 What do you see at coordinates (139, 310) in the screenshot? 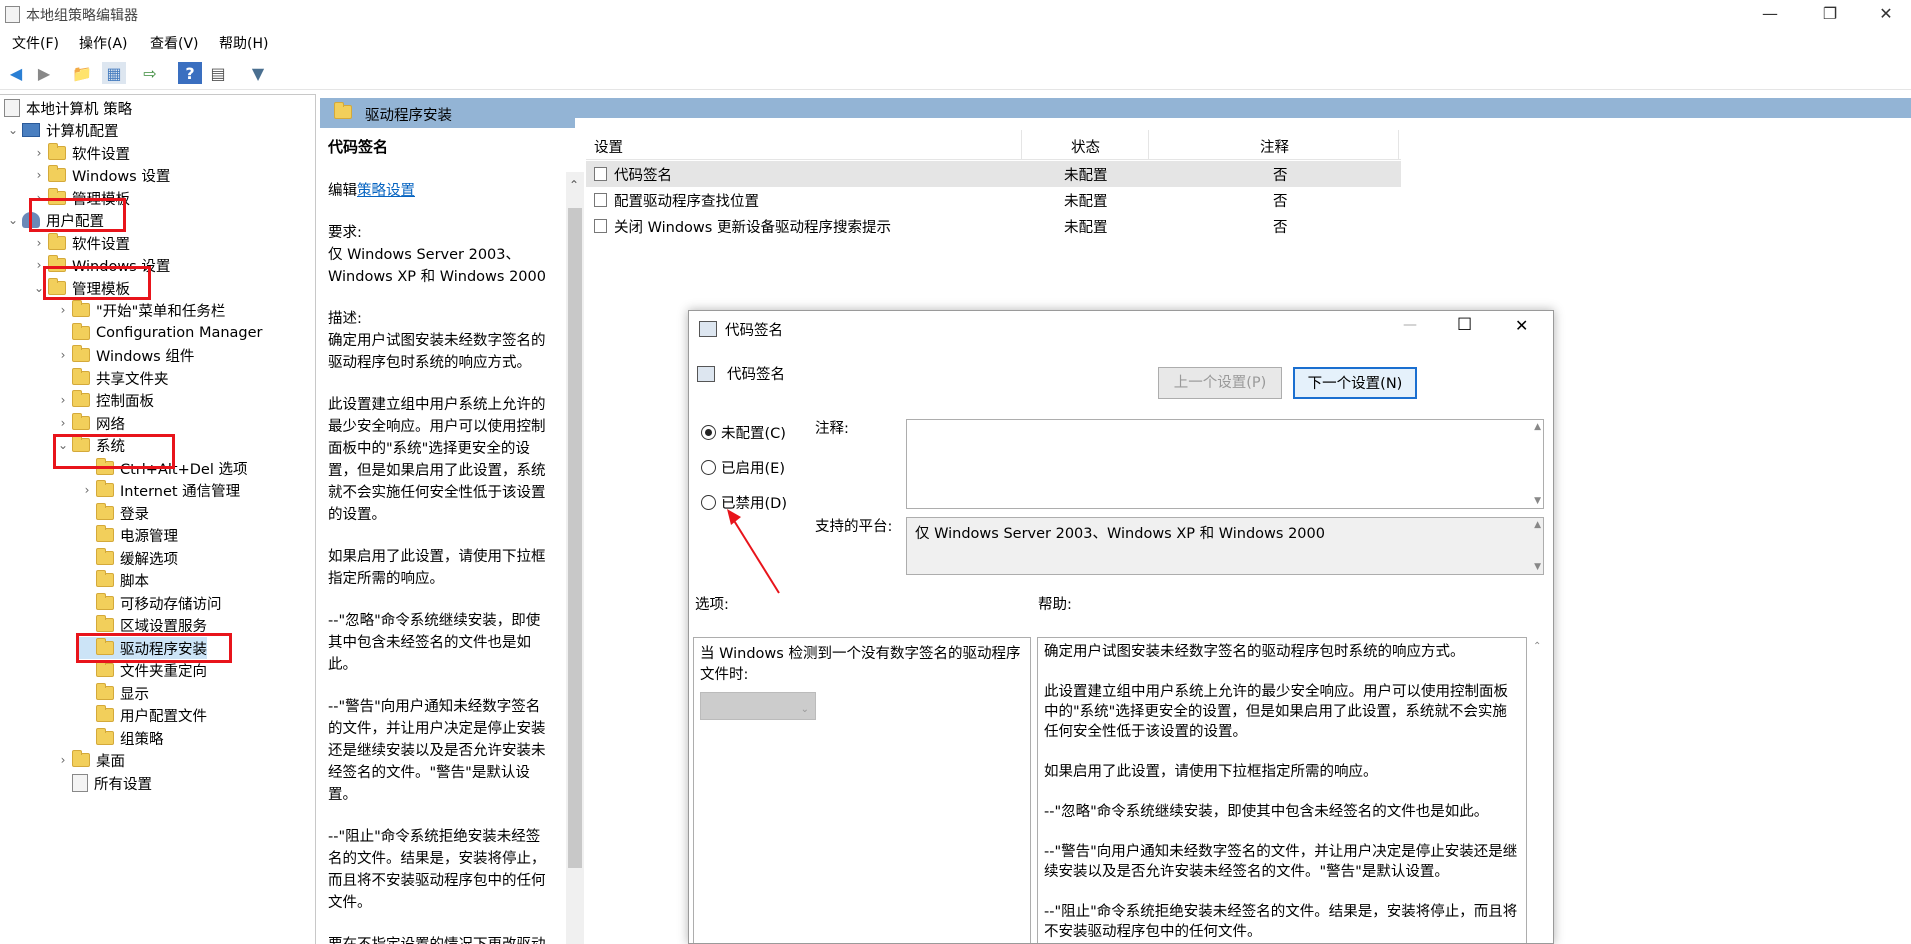
I see `tree-start-menu: › "开始"菜单和任务栏` at bounding box center [139, 310].